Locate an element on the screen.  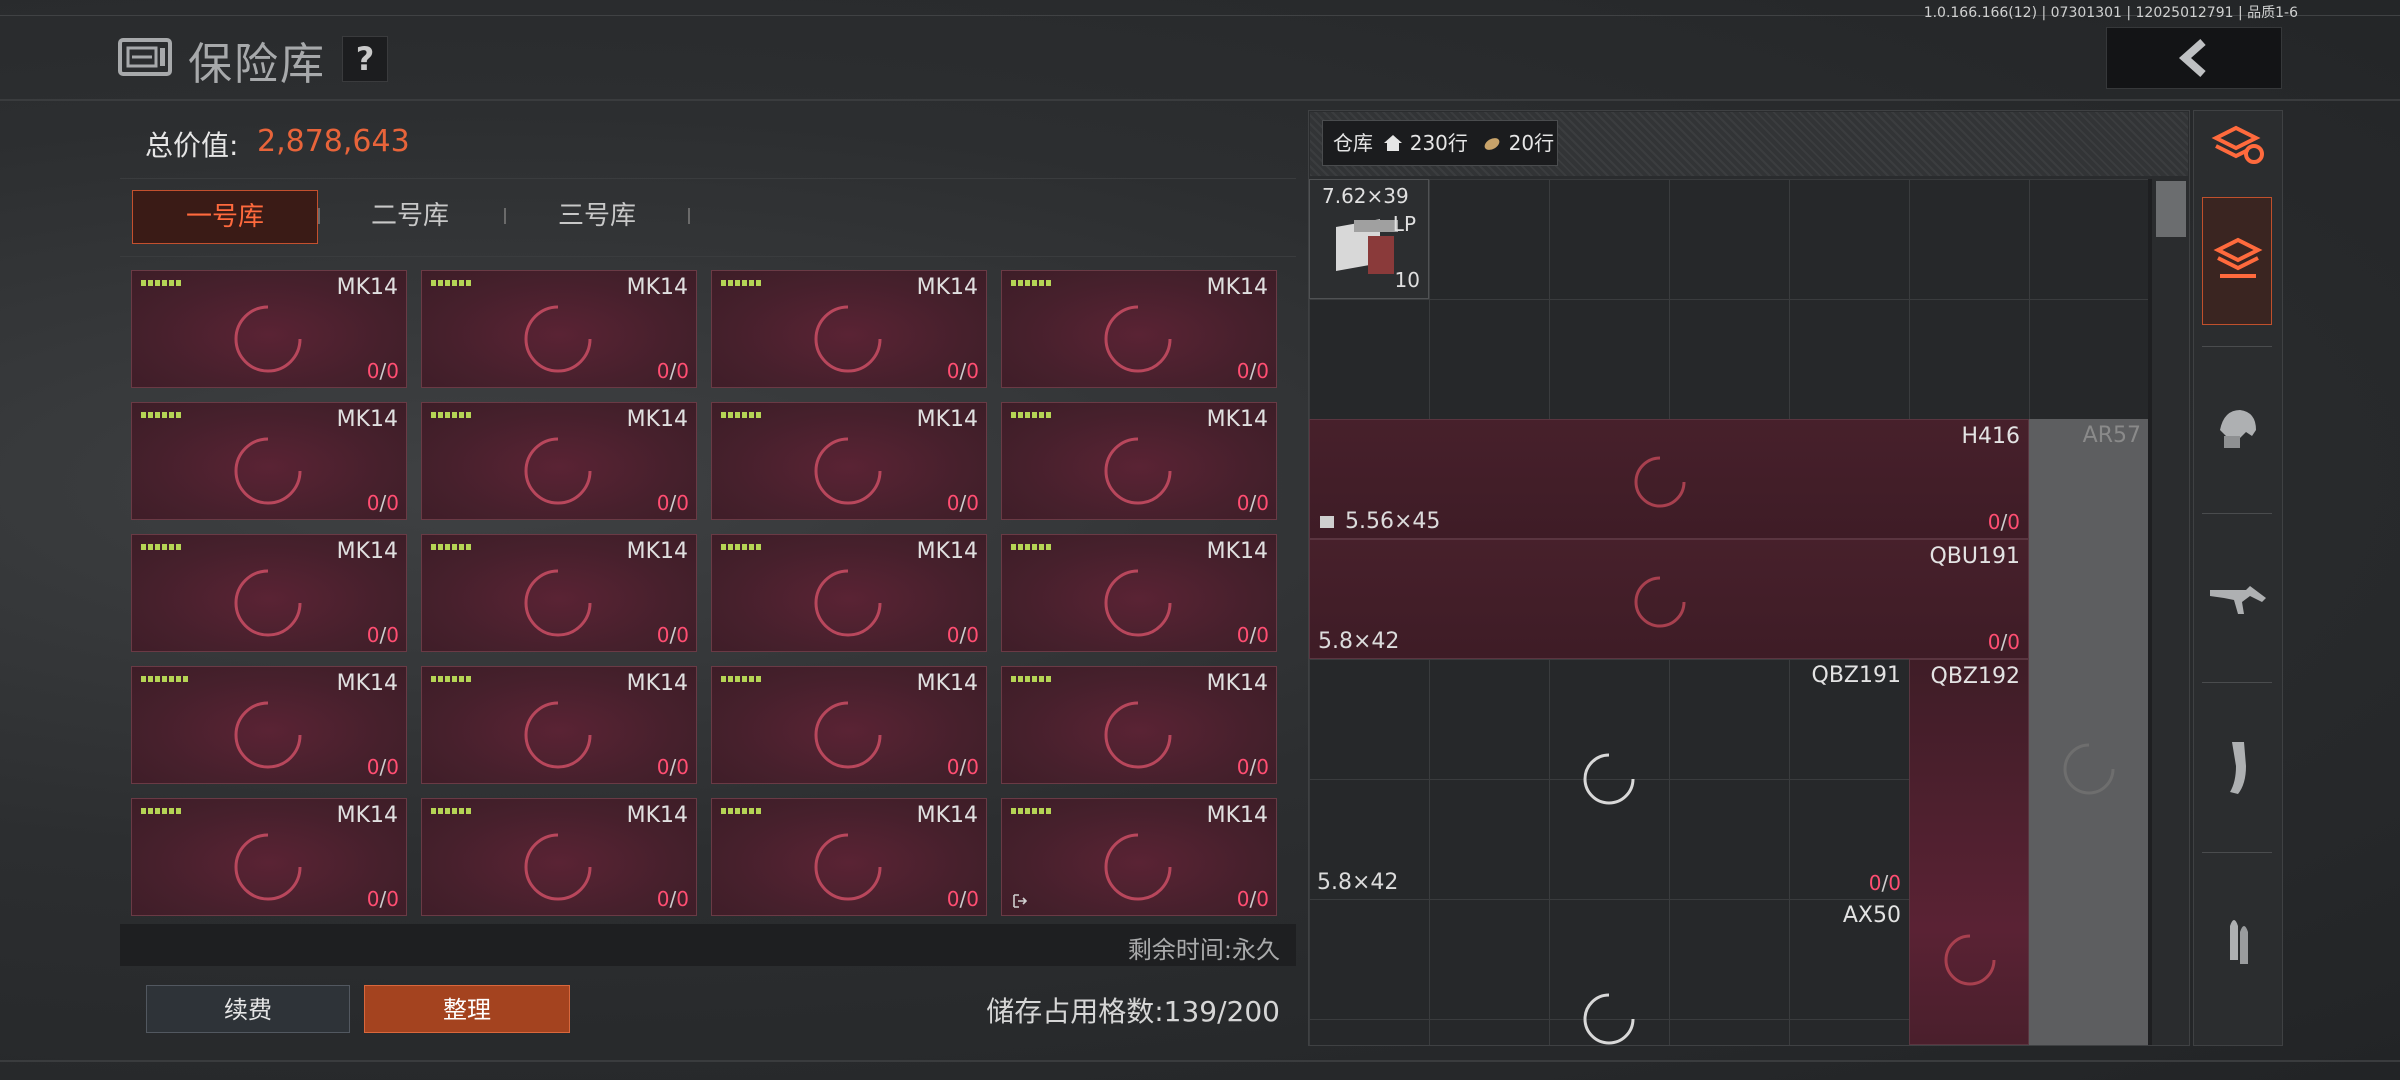
weapon-count: 0/0 is located at coordinates (1885, 883).